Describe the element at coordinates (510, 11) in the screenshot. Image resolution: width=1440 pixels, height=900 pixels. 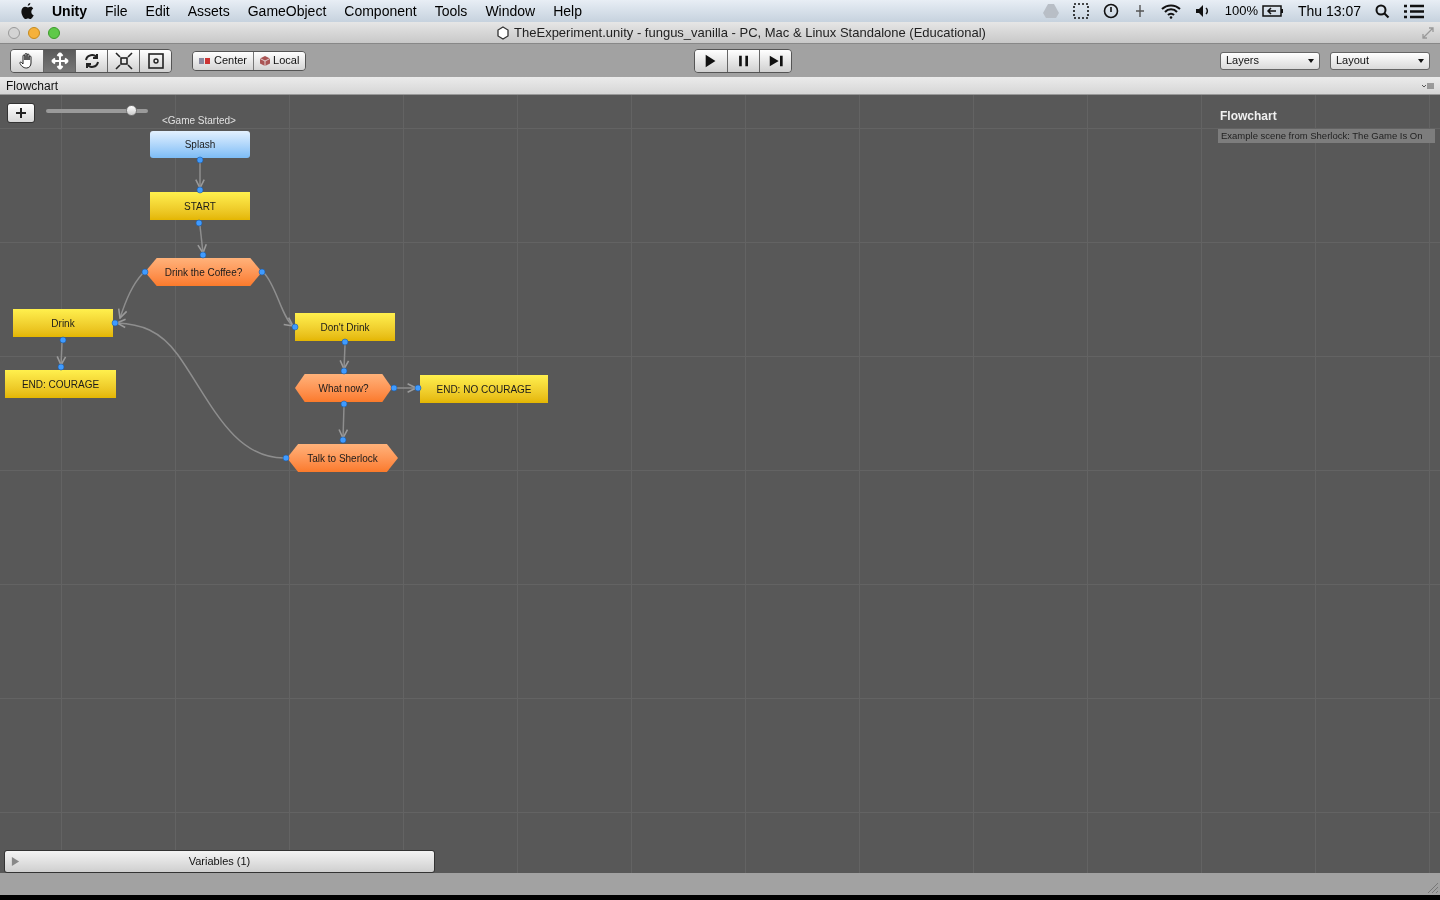
I see `menu-item: Window` at that location.